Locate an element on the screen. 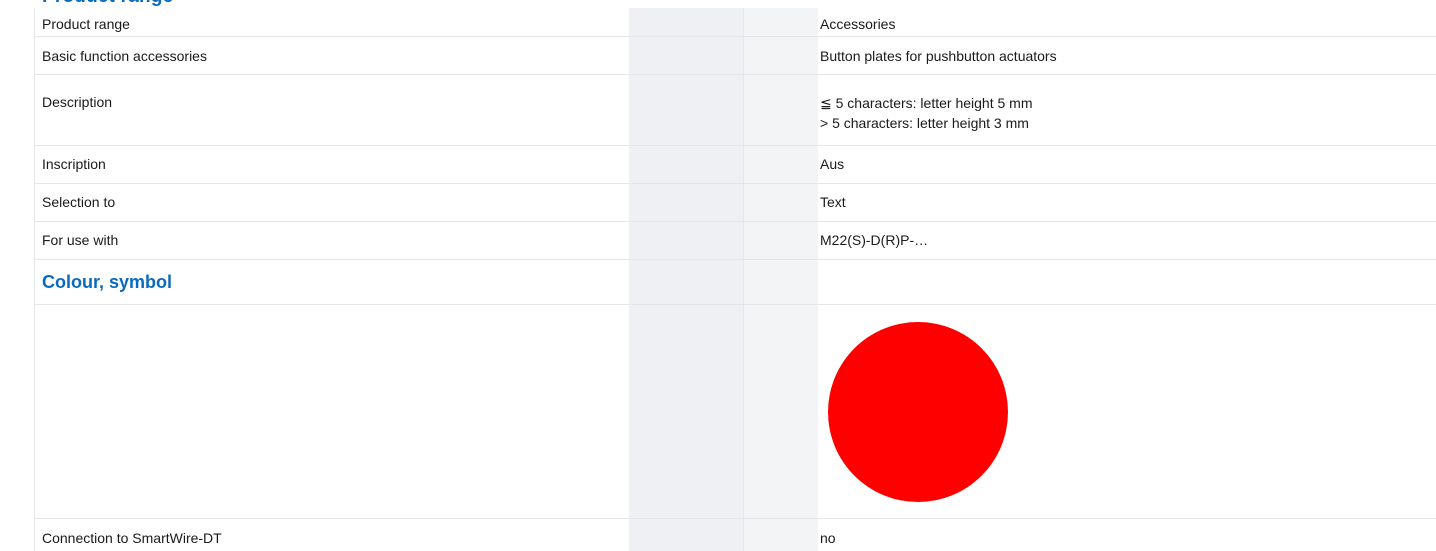 The image size is (1436, 551). row-value: no is located at coordinates (828, 538).